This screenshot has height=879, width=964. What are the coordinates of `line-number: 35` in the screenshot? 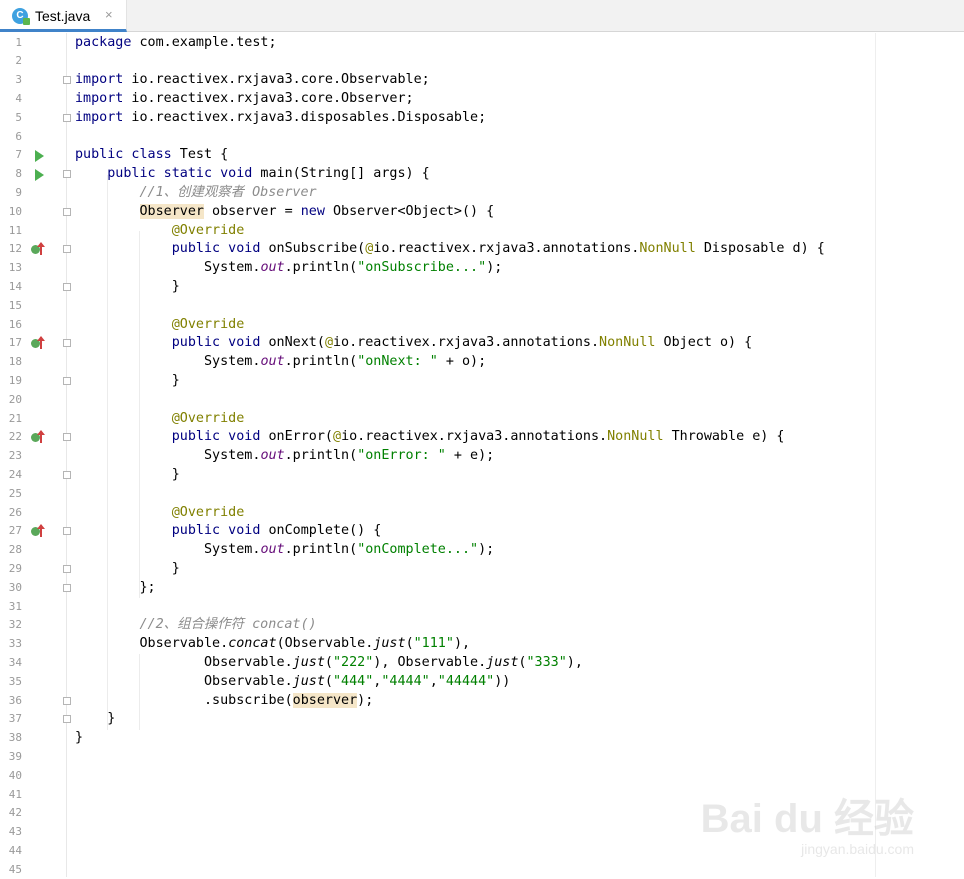 It's located at (11, 682).